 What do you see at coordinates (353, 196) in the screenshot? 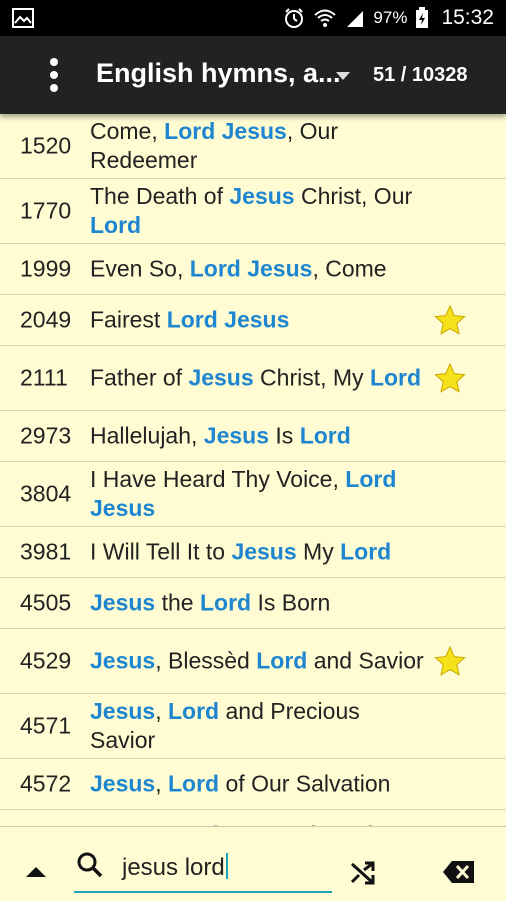
I see `title-text: Christ, Our` at bounding box center [353, 196].